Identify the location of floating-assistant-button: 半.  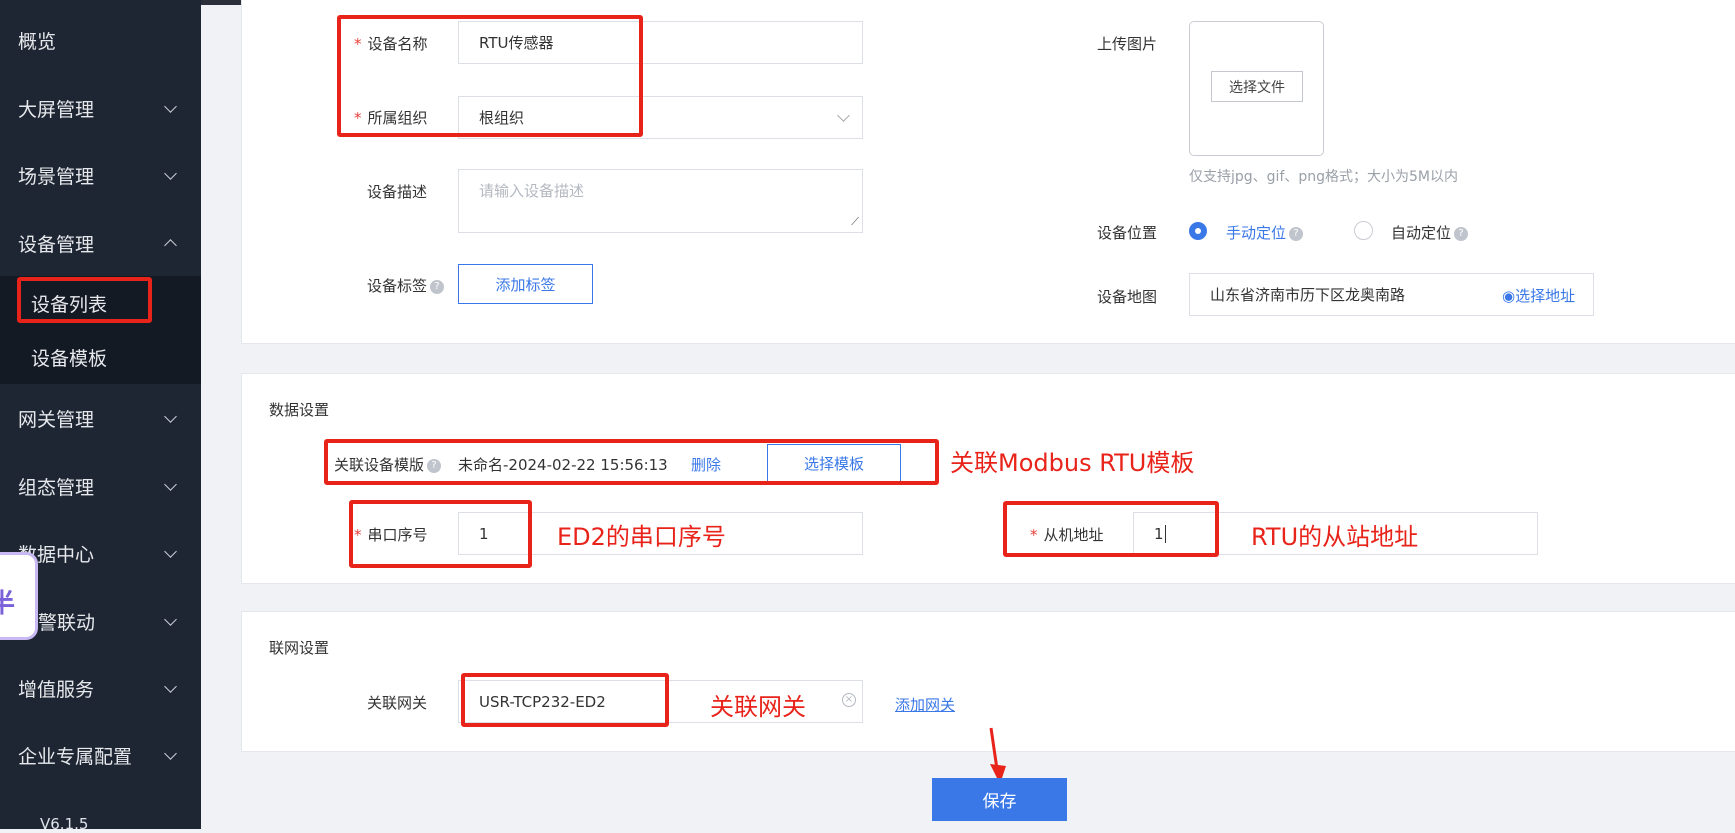
(19, 596).